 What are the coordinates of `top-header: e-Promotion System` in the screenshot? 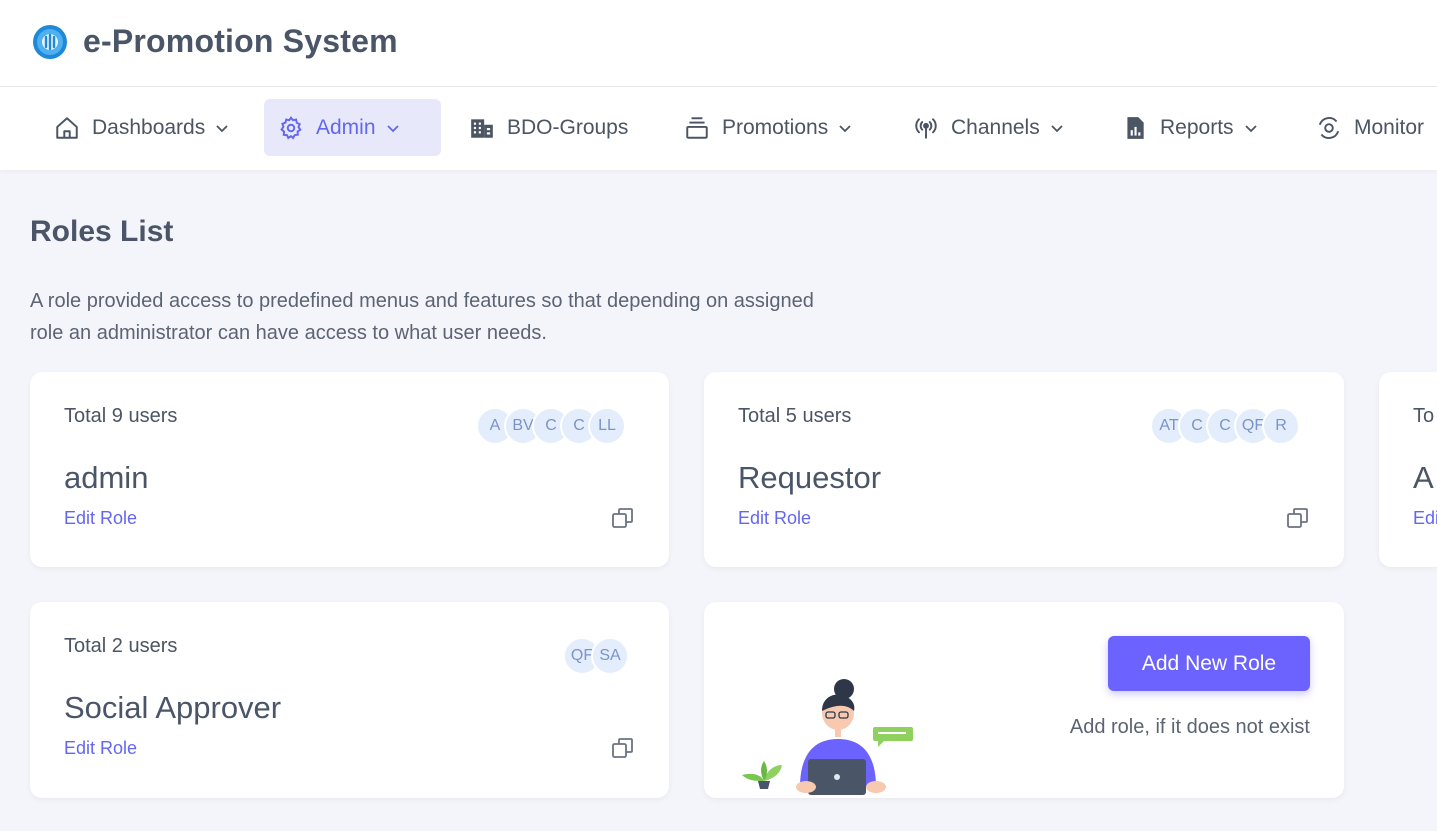 It's located at (718, 43).